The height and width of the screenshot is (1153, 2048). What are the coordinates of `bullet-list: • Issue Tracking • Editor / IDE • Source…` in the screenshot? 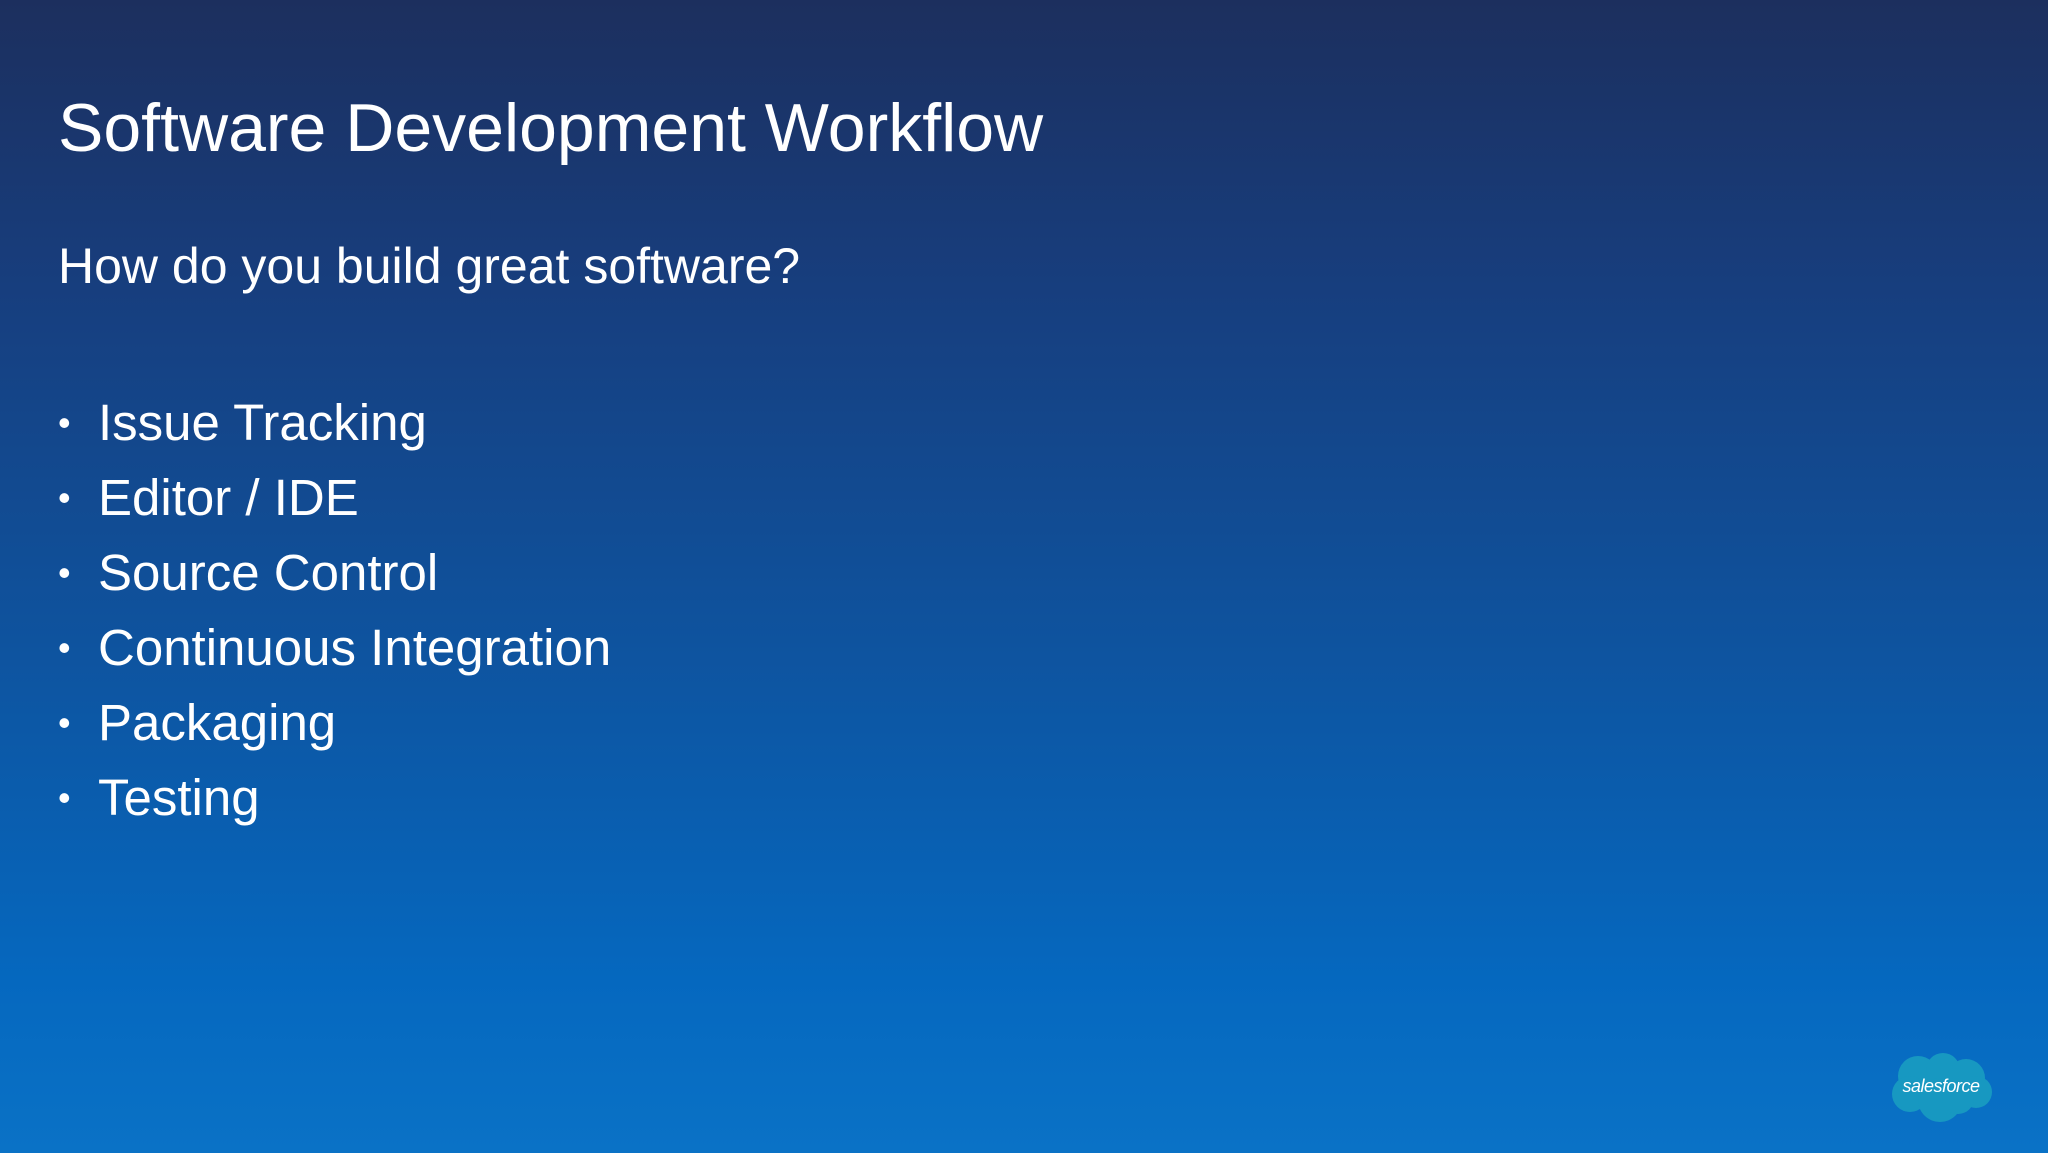 It's located at (334, 610).